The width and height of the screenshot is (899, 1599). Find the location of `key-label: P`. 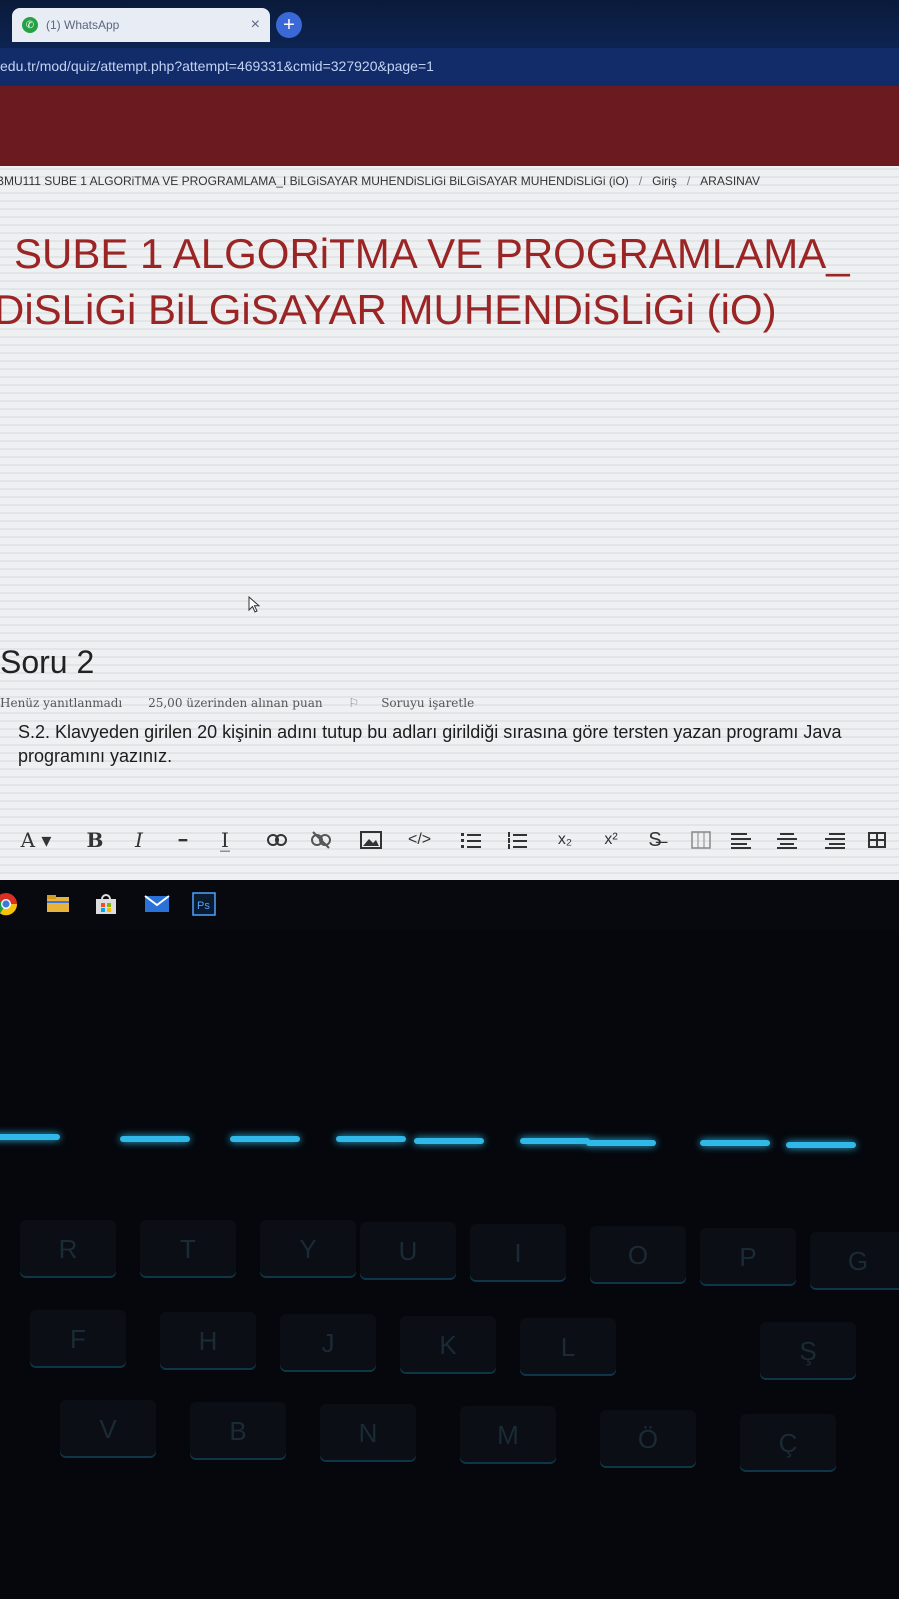

key-label: P is located at coordinates (748, 1257).